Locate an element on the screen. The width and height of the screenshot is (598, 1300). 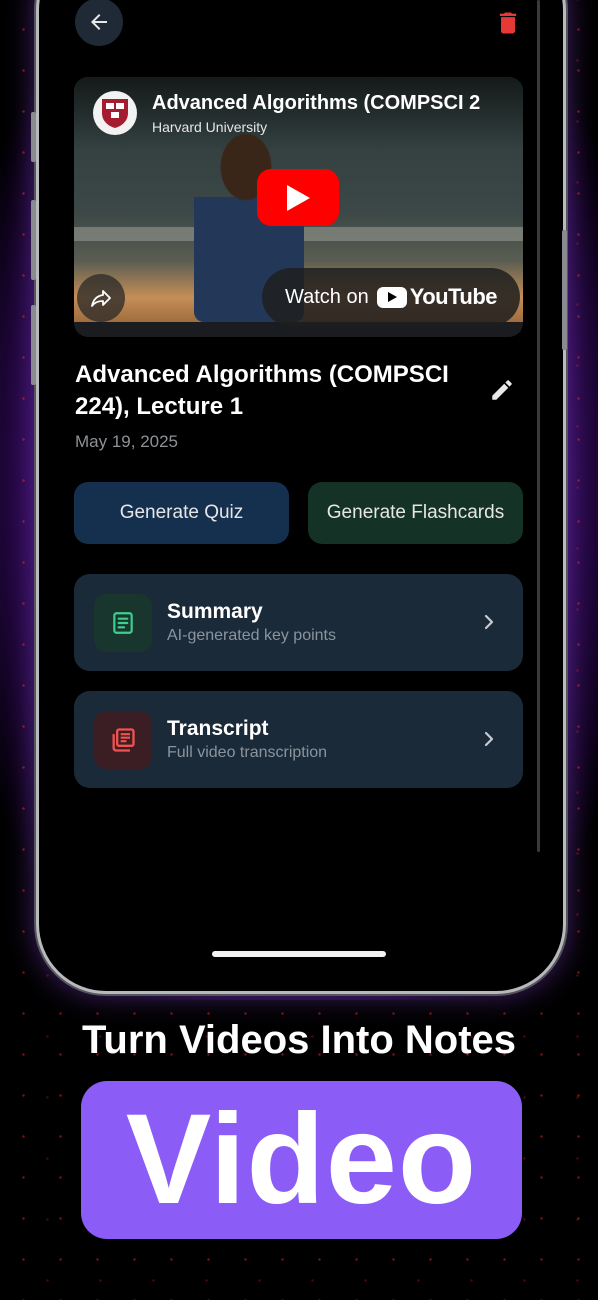
transcript-icon-tile is located at coordinates (123, 740).